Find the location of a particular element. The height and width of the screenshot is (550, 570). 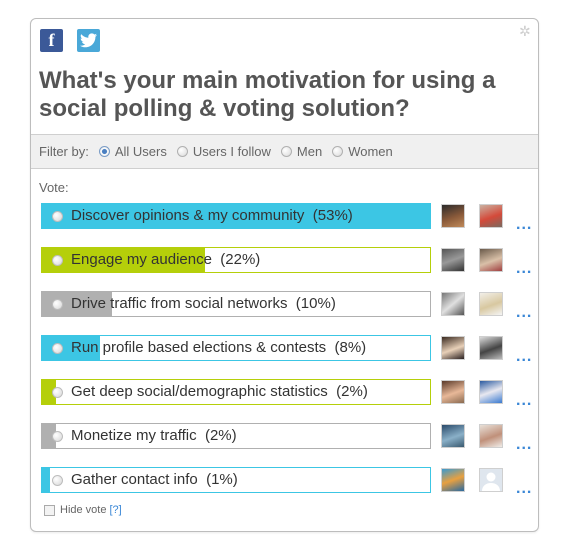

filter-option-users-i-follow: Users I follow is located at coordinates (223, 151).